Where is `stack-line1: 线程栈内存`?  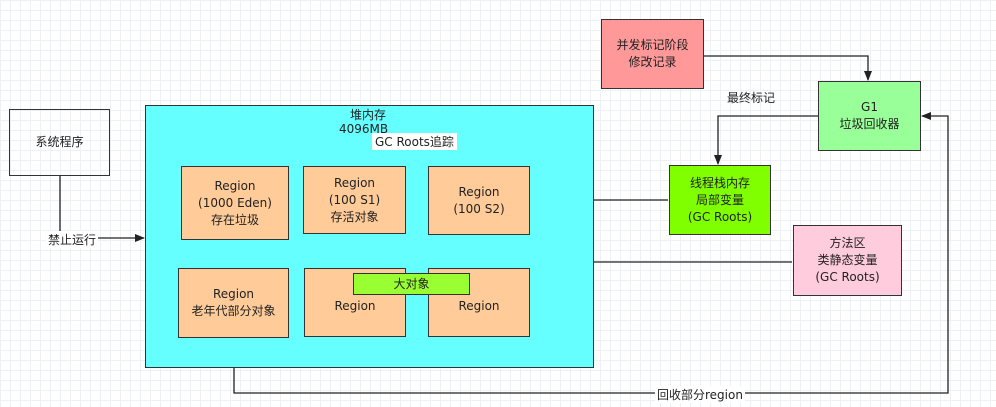
stack-line1: 线程栈内存 is located at coordinates (719, 182).